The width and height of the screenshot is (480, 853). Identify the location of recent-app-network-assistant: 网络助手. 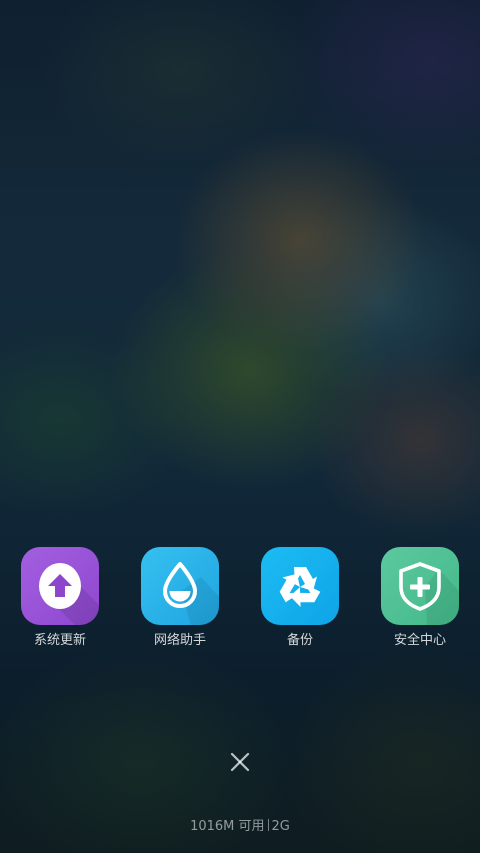
(180, 598).